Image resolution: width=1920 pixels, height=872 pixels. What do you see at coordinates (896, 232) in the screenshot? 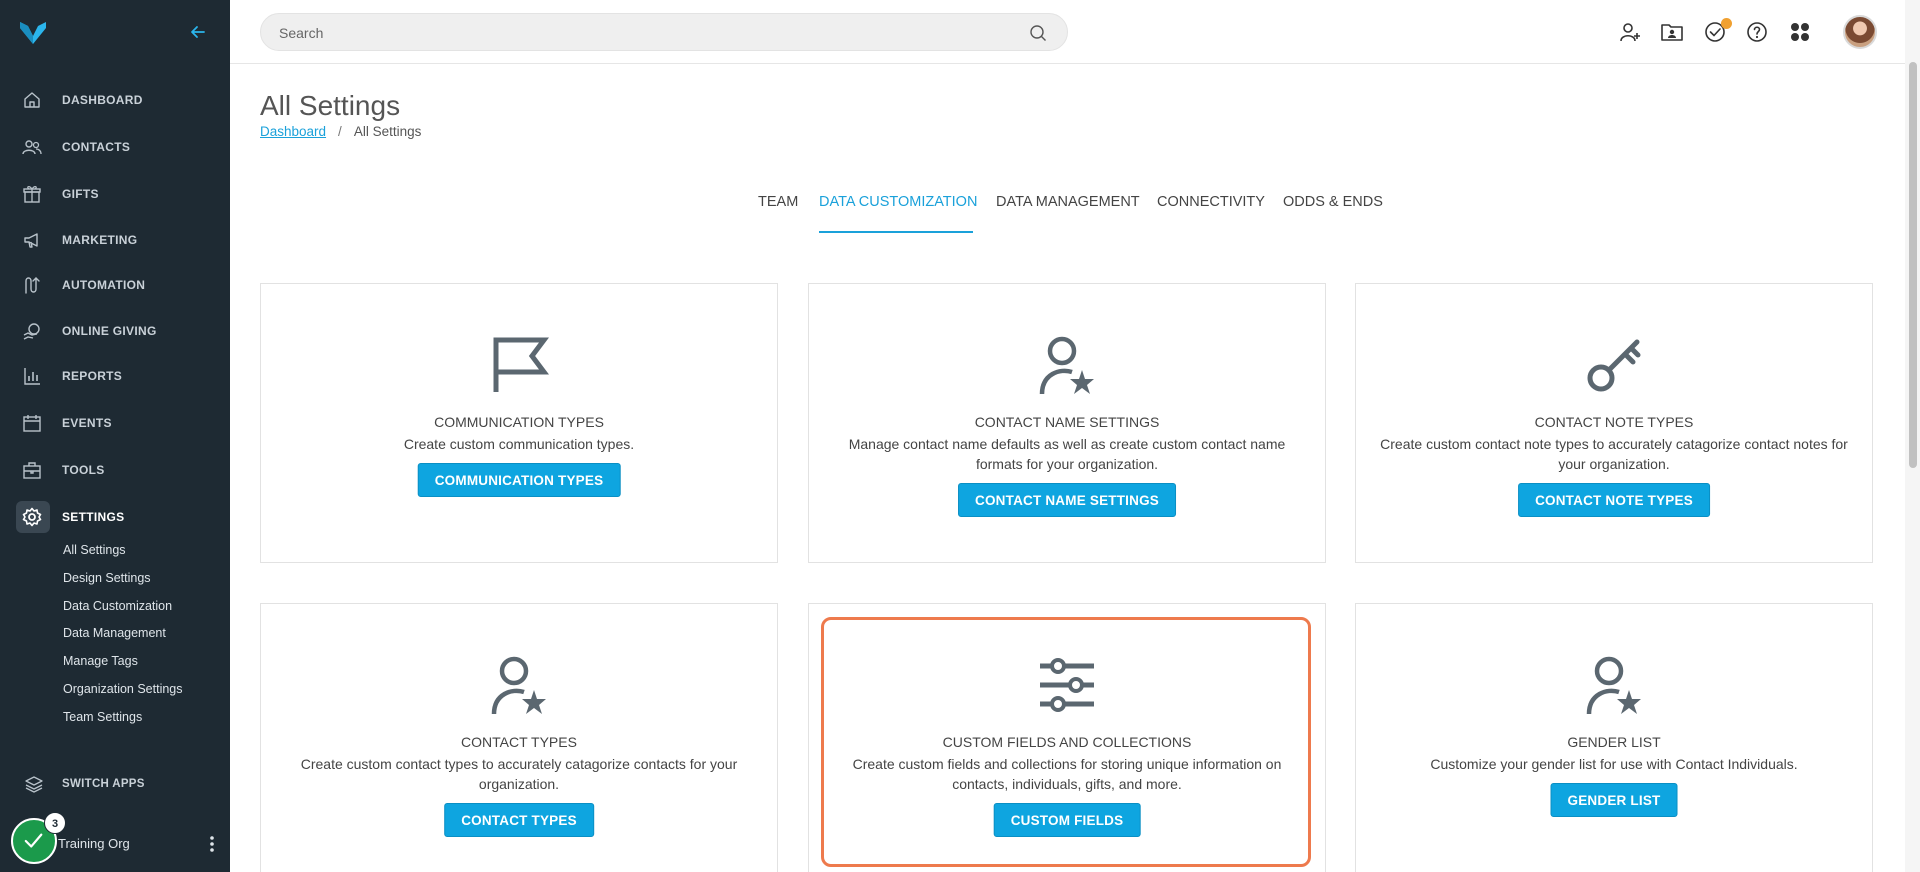
I see `active-tab-underline` at bounding box center [896, 232].